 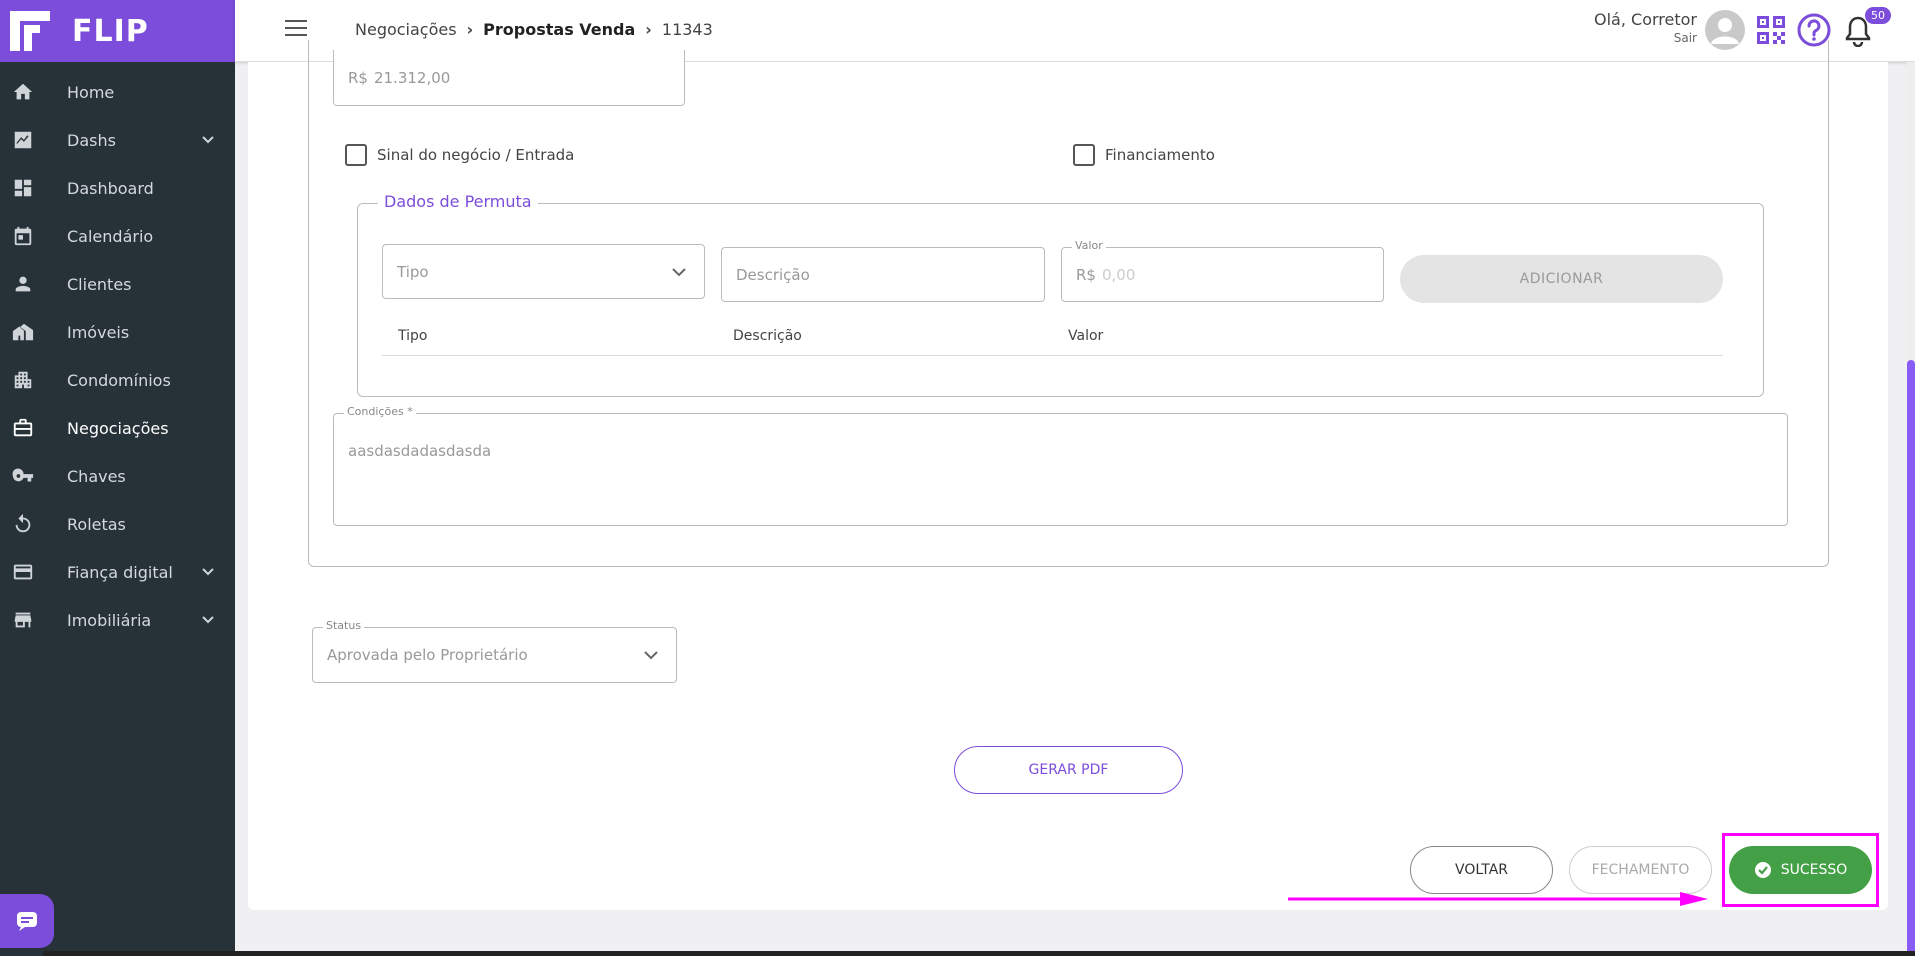 I want to click on person-icon, so click(x=23, y=284).